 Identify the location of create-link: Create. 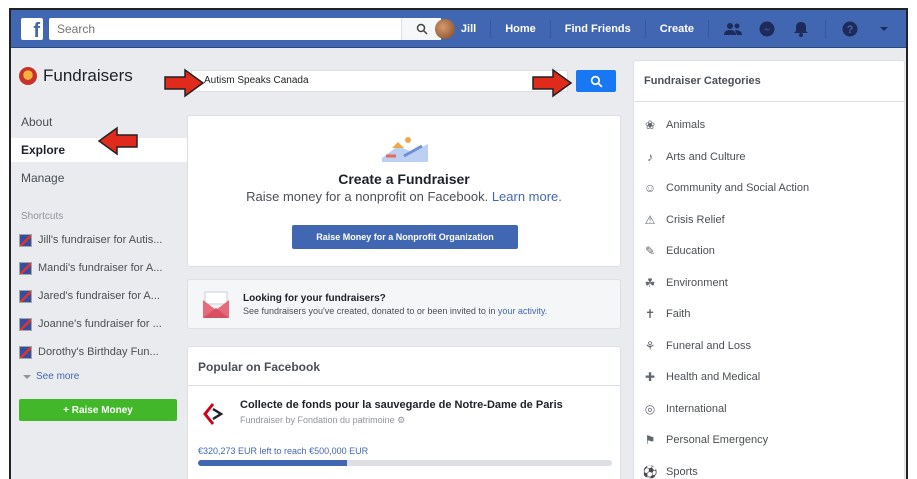
(677, 29).